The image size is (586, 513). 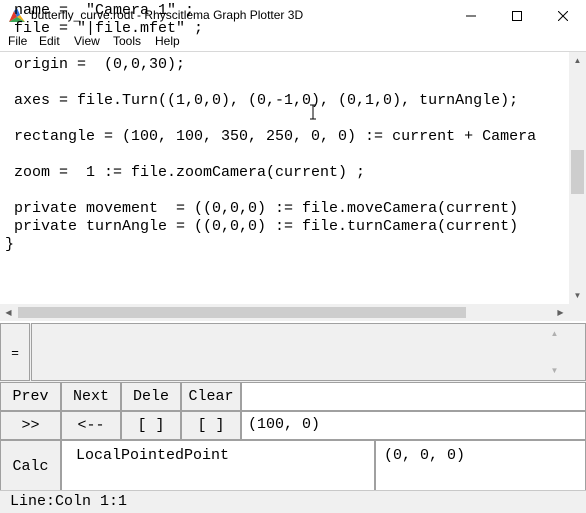 What do you see at coordinates (554, 352) in the screenshot?
I see `command-scrollbar: ▲ ▼` at bounding box center [554, 352].